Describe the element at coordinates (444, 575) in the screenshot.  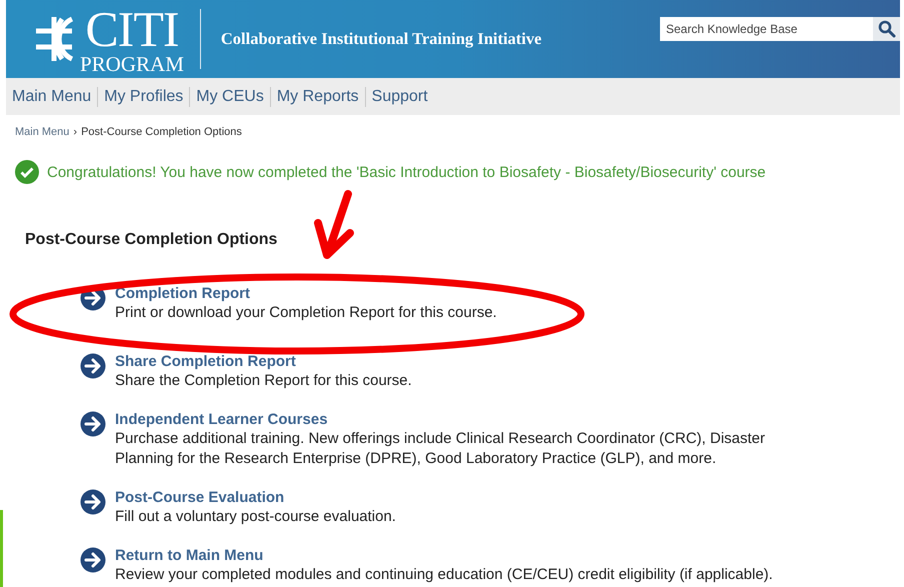
I see `option-description: Review your completed modules and continuing education (CE/CEU) credit eligibility (if applicable).` at that location.